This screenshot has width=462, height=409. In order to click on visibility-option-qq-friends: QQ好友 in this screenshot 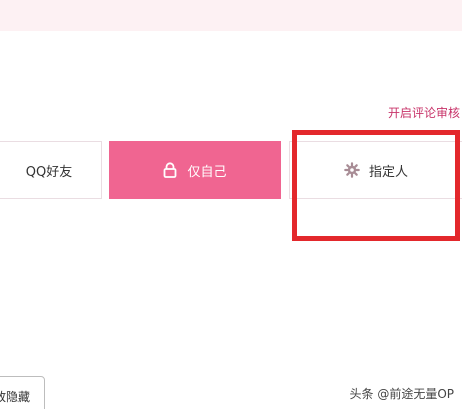, I will do `click(51, 170)`.